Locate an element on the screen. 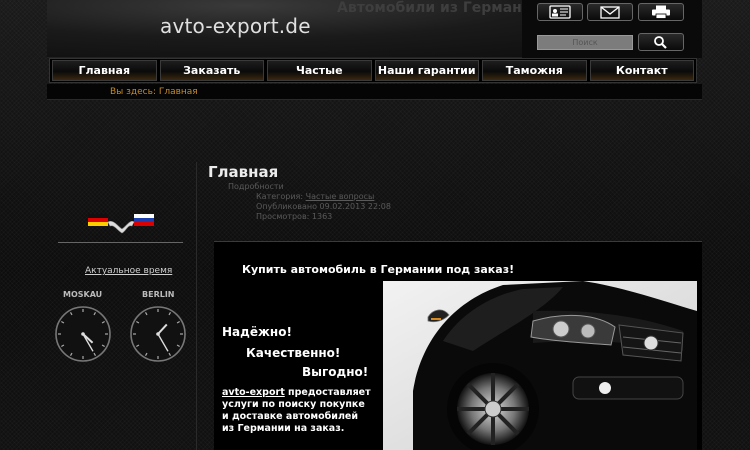 Image resolution: width=750 pixels, height=450 pixels. moscow-clock is located at coordinates (83, 334).